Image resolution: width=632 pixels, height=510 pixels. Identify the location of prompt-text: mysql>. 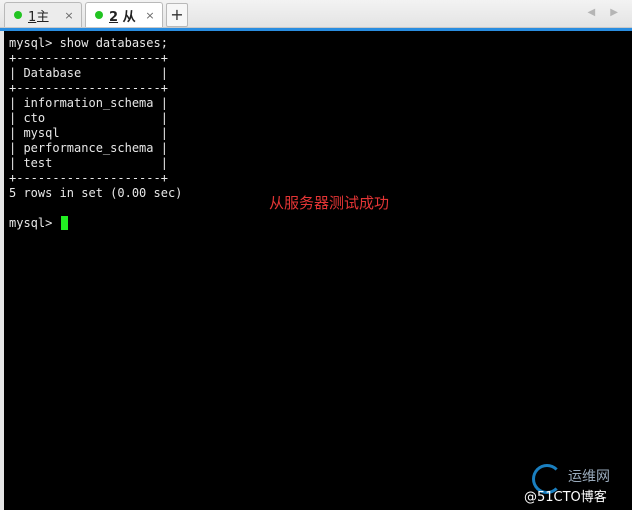
(34, 223).